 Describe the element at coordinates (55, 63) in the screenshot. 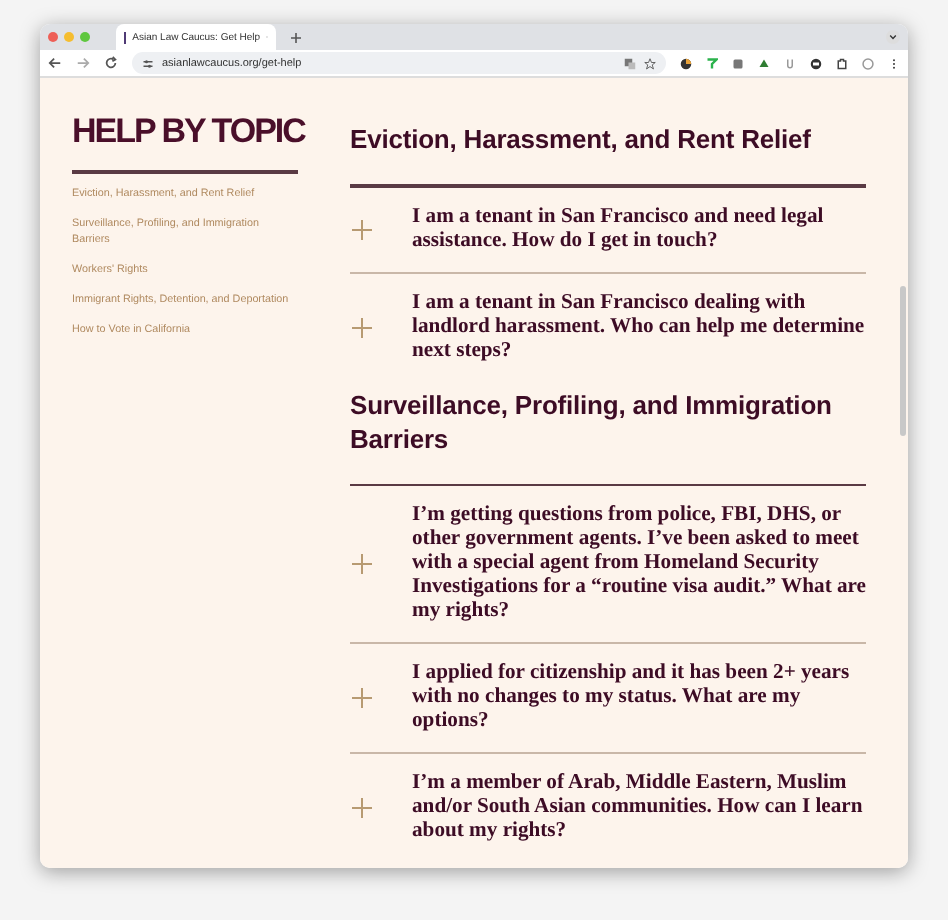

I see `back-icon` at that location.